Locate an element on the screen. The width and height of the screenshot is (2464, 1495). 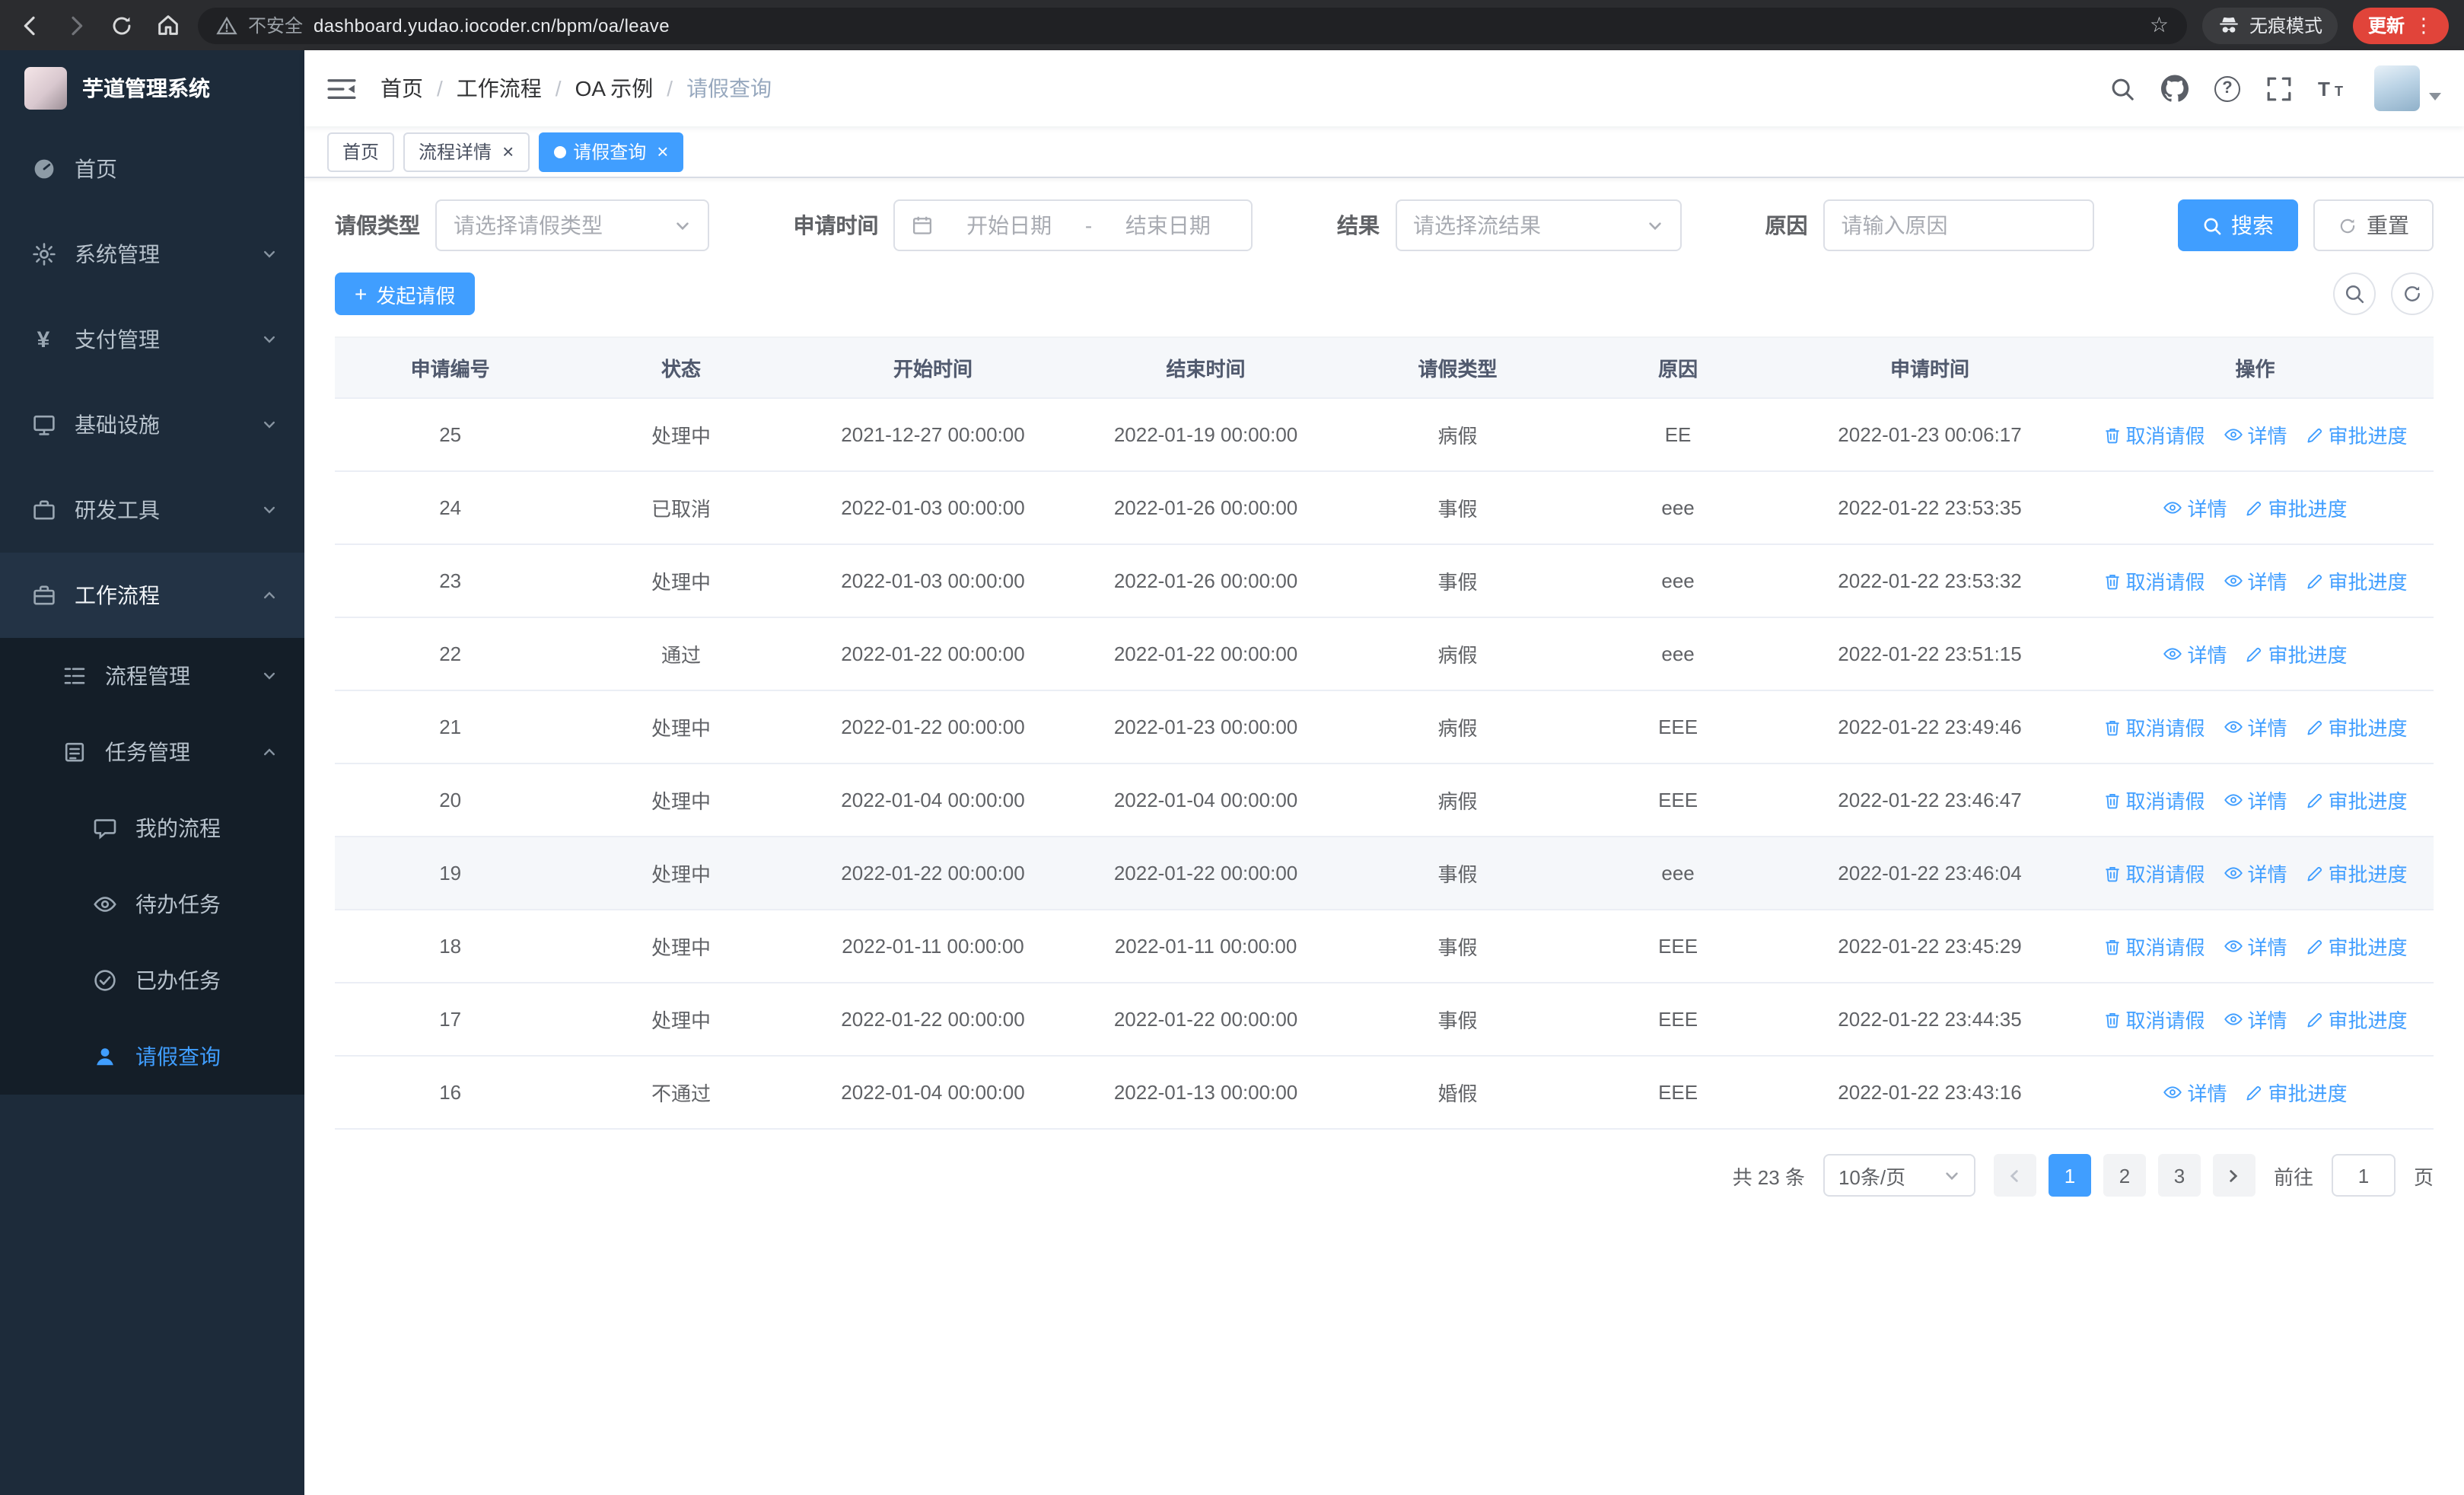
yen-icon: ¥ is located at coordinates (43, 339).